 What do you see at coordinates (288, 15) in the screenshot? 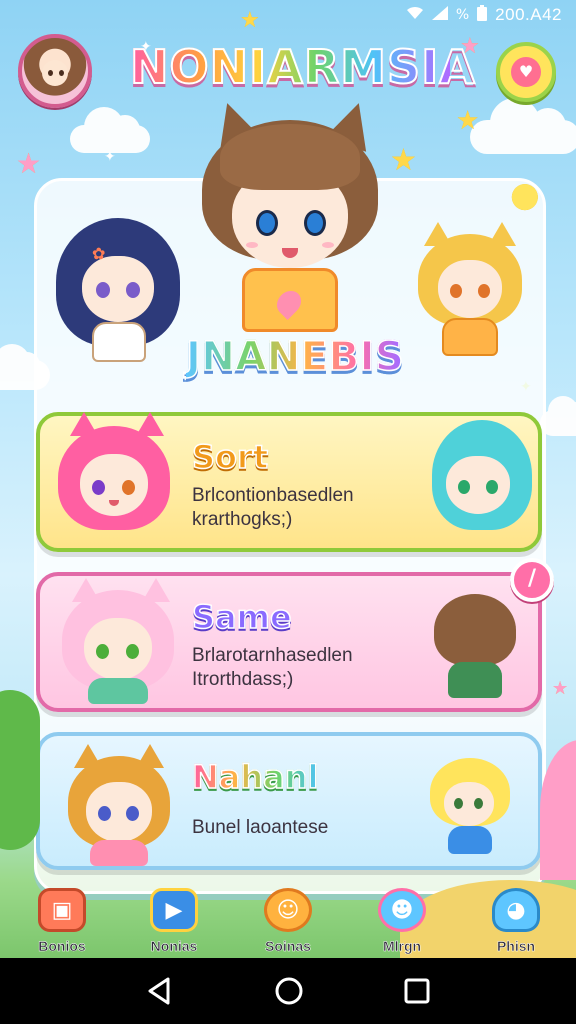
I see `status-bar: % 200.A42` at bounding box center [288, 15].